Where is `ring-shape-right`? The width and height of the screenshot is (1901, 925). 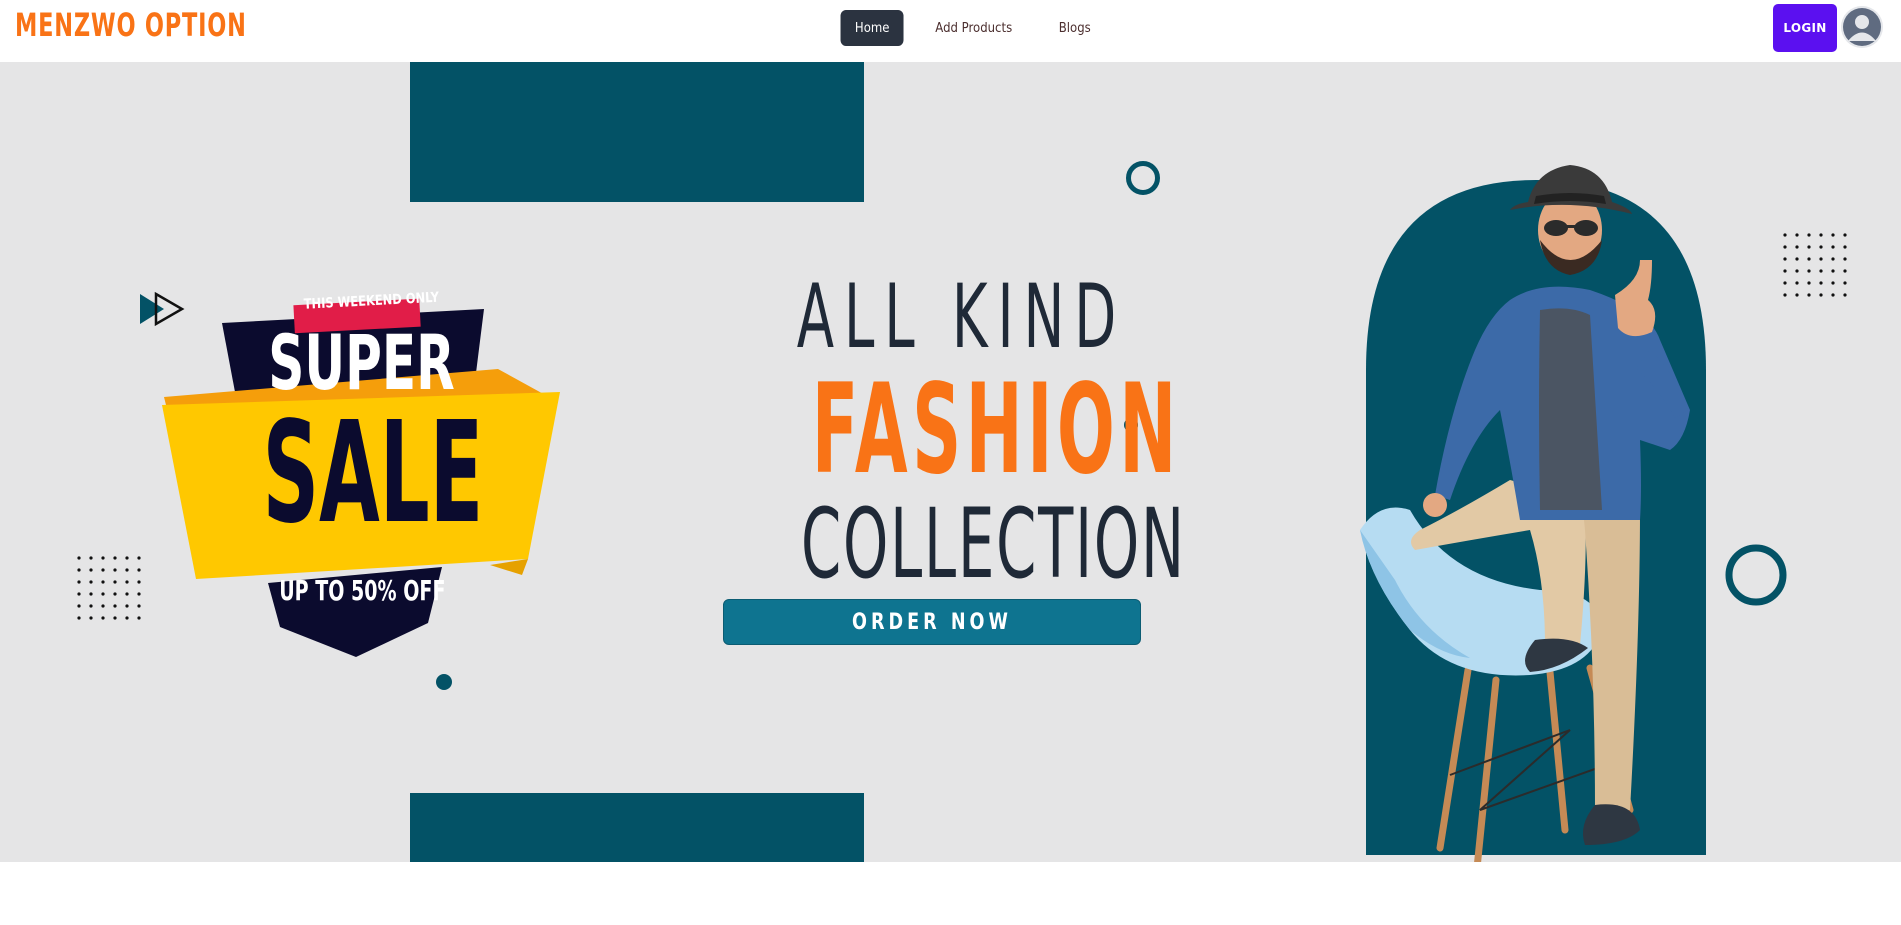
ring-shape-right is located at coordinates (1756, 575).